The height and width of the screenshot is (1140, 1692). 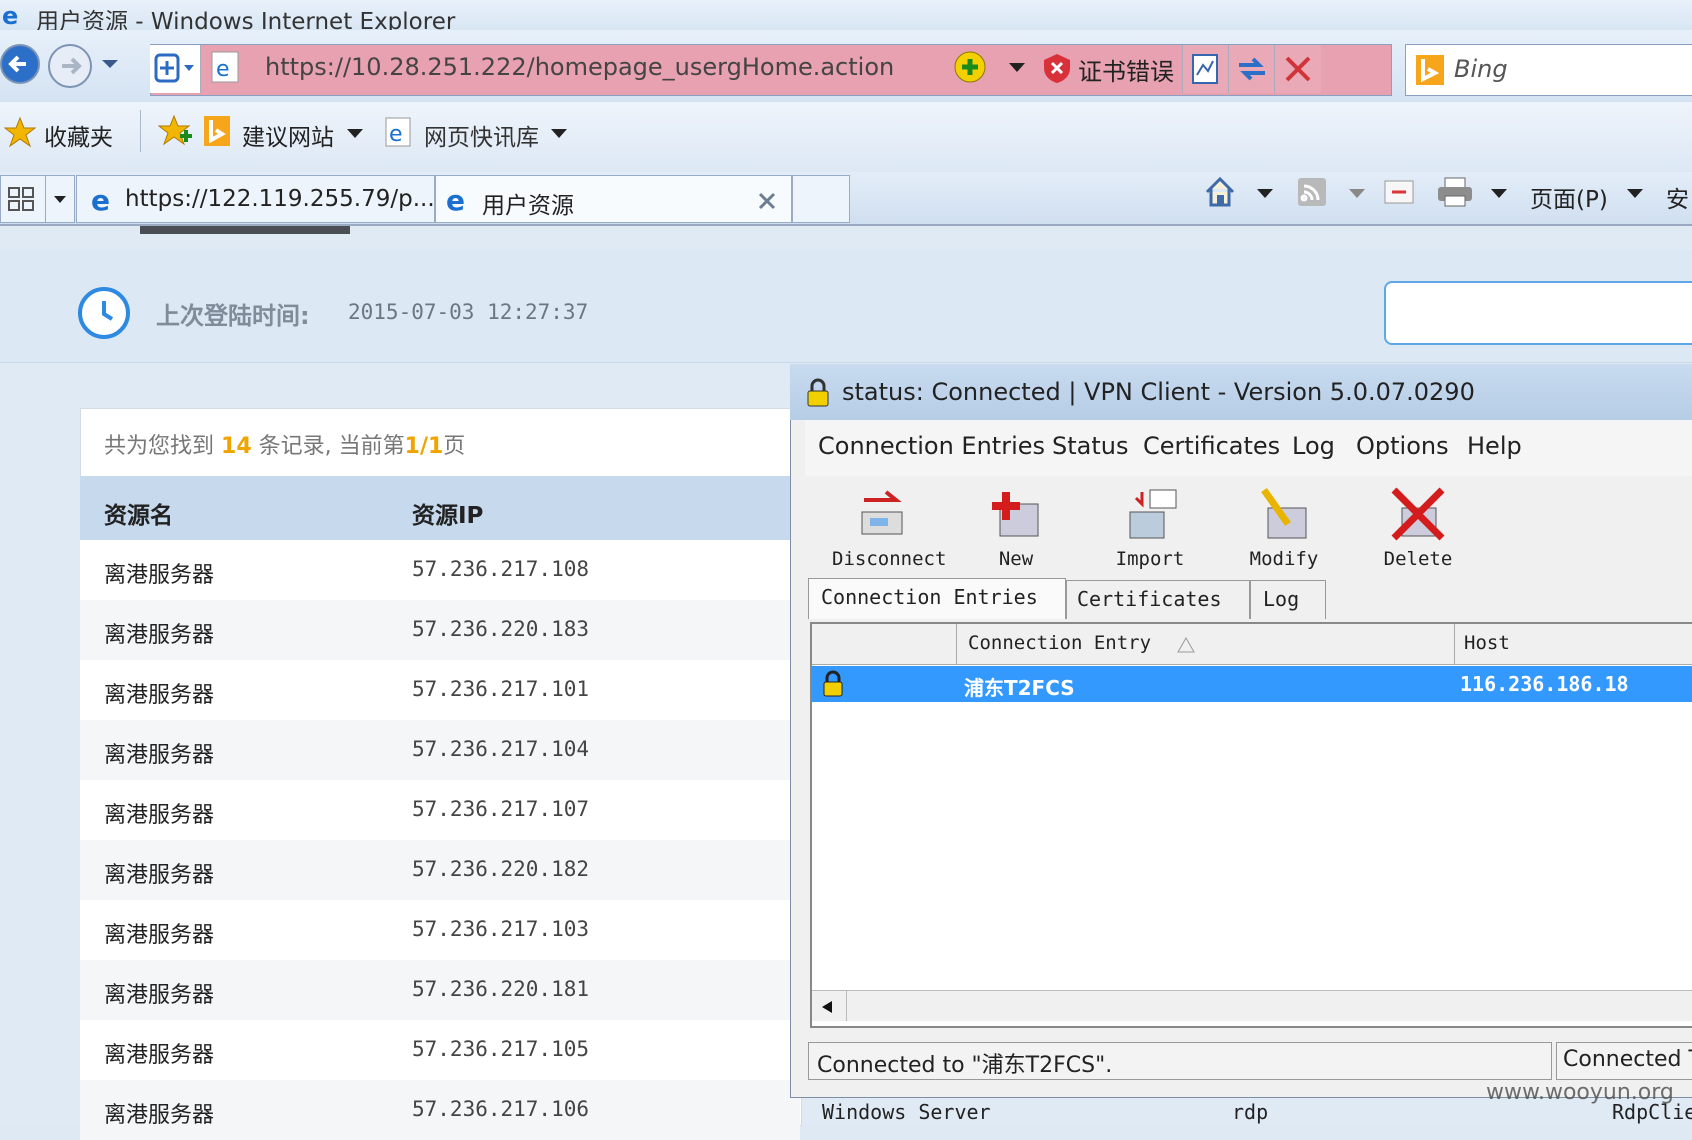 I want to click on new-button: New, so click(x=1016, y=528).